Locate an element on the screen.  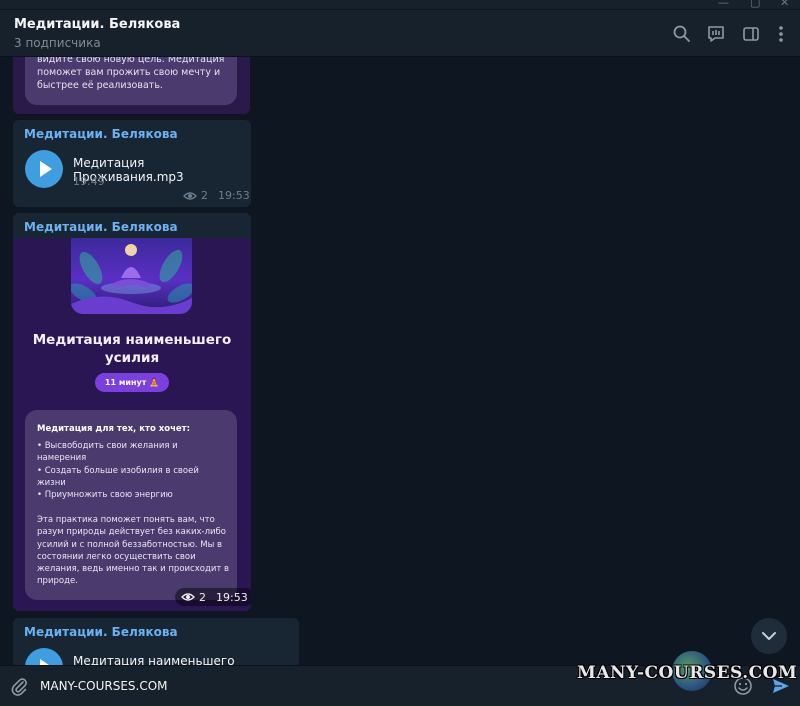
audio-filename: Медитация наименьшего усилия.mp3 is located at coordinates (154, 659).